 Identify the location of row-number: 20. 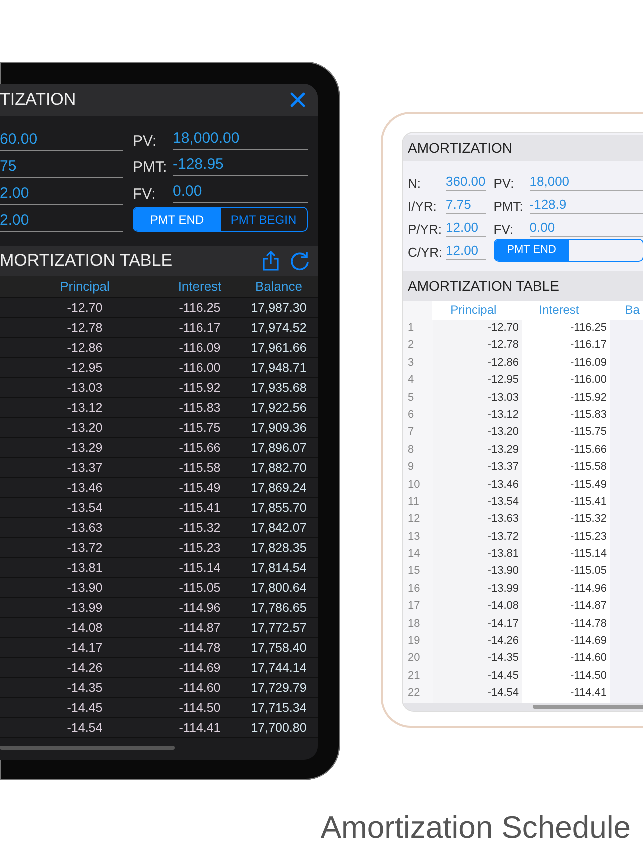
(418, 659).